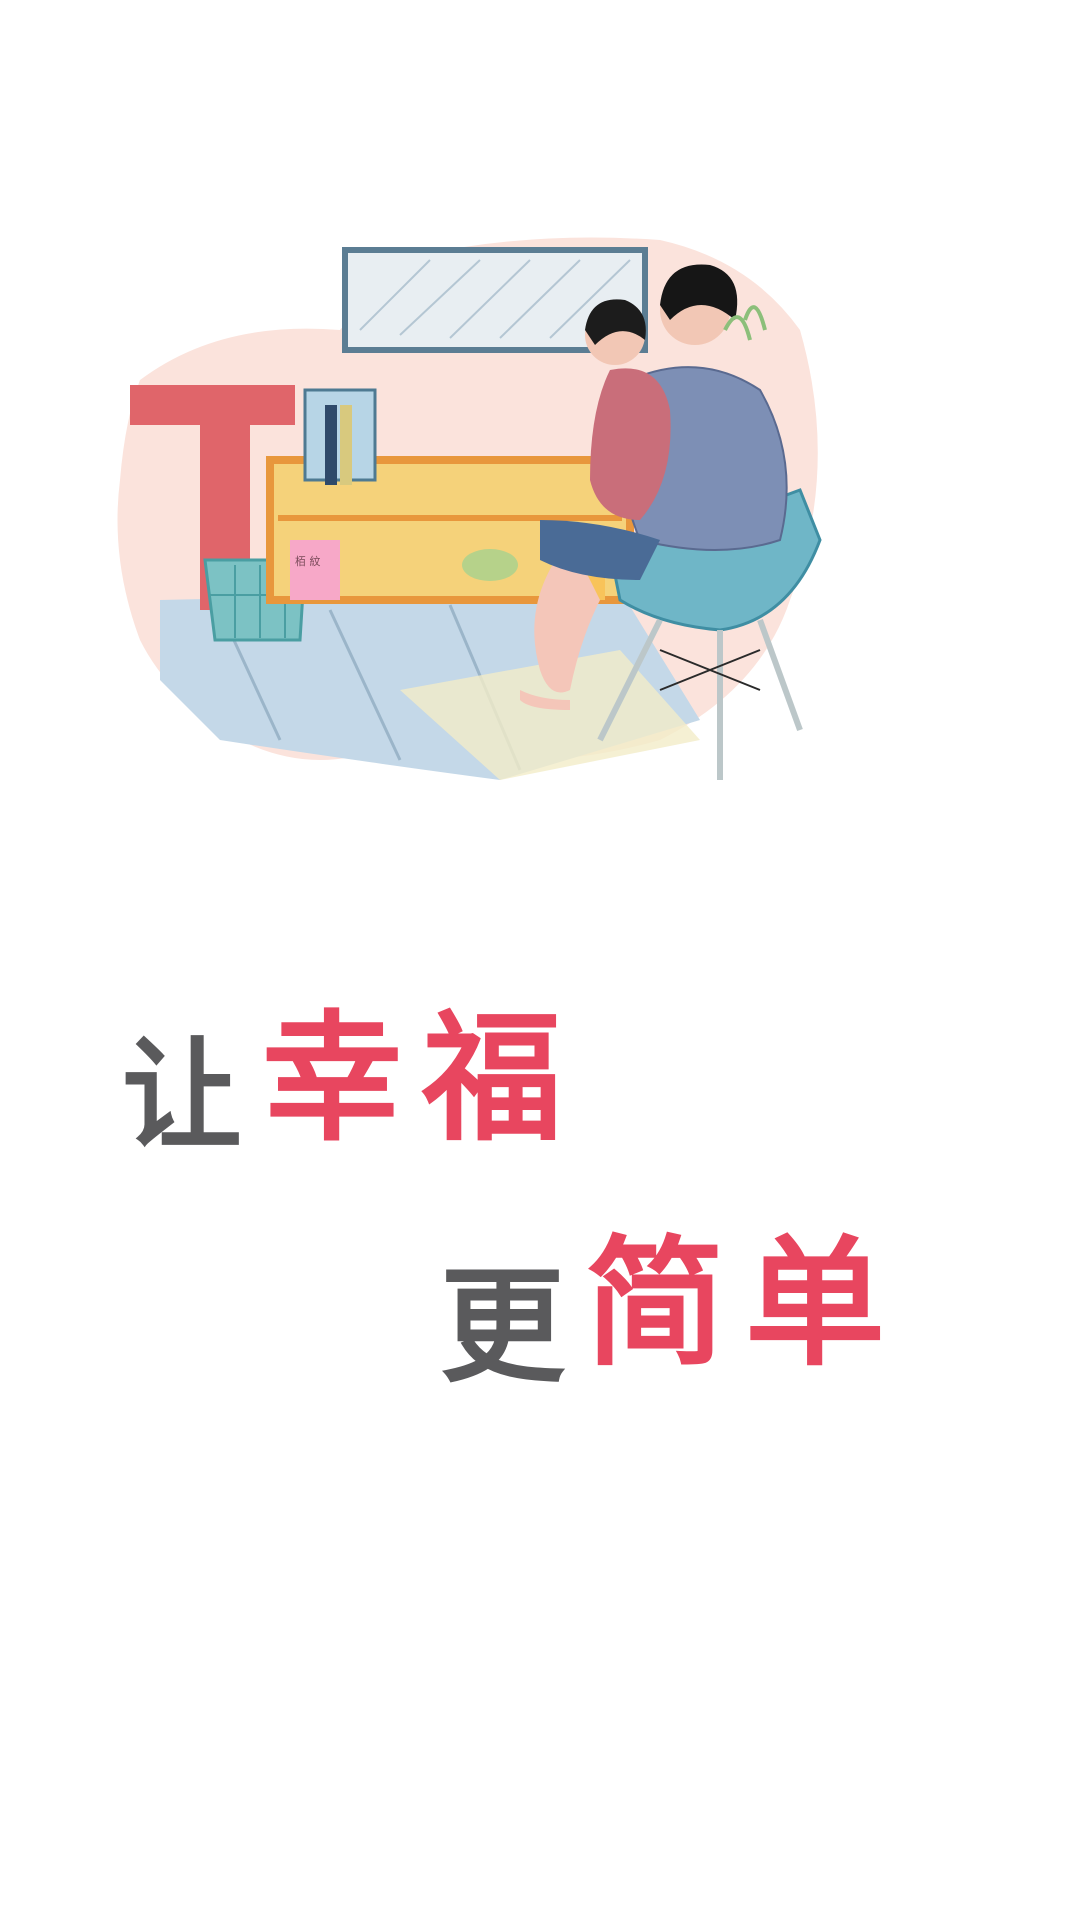  What do you see at coordinates (422, 1079) in the screenshot?
I see `slogan-word-xingfu: 幸福` at bounding box center [422, 1079].